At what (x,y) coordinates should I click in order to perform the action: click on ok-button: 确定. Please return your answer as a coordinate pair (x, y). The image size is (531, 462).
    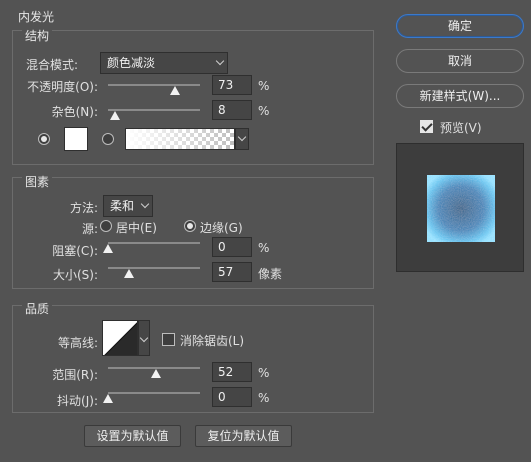
    Looking at the image, I should click on (460, 26).